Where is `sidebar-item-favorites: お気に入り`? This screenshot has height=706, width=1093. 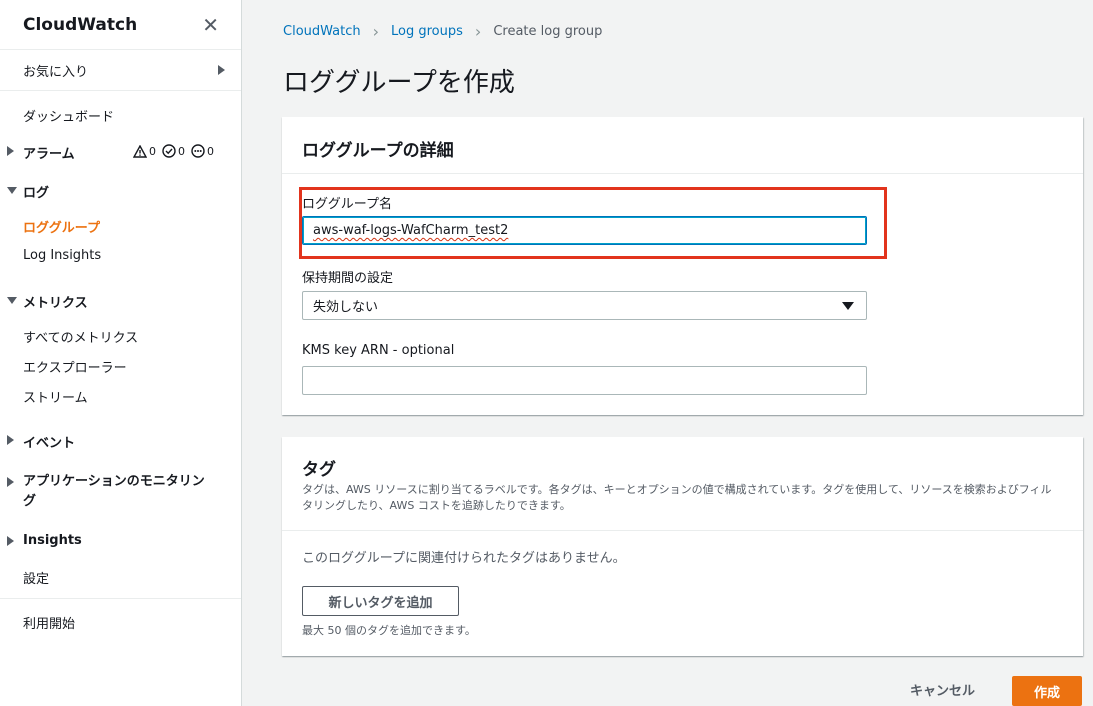 sidebar-item-favorites: お気に入り is located at coordinates (120, 70).